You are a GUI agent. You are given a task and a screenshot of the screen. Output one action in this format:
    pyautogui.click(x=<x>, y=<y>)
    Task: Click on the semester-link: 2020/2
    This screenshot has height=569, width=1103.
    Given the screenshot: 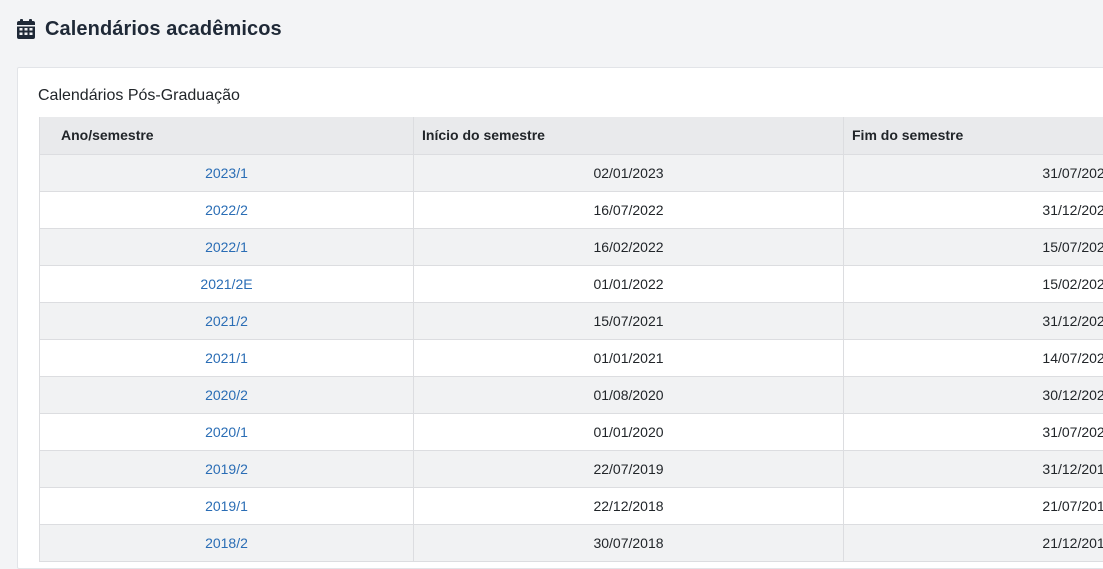 What is the action you would take?
    pyautogui.click(x=226, y=395)
    